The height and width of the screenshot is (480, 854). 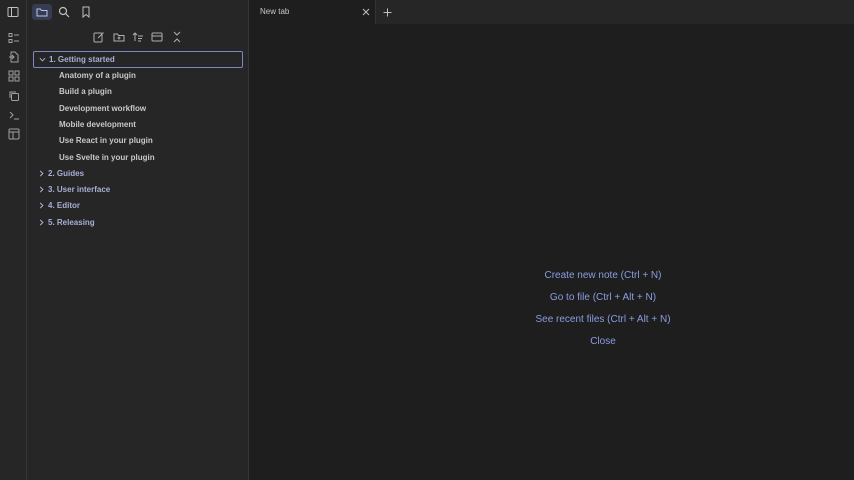 What do you see at coordinates (13, 12) in the screenshot?
I see `sidebar-toggle-icon` at bounding box center [13, 12].